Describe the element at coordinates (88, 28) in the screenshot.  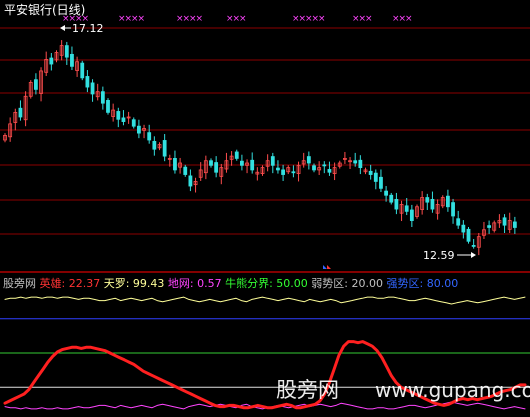
I see `high-price-label: 17.12` at that location.